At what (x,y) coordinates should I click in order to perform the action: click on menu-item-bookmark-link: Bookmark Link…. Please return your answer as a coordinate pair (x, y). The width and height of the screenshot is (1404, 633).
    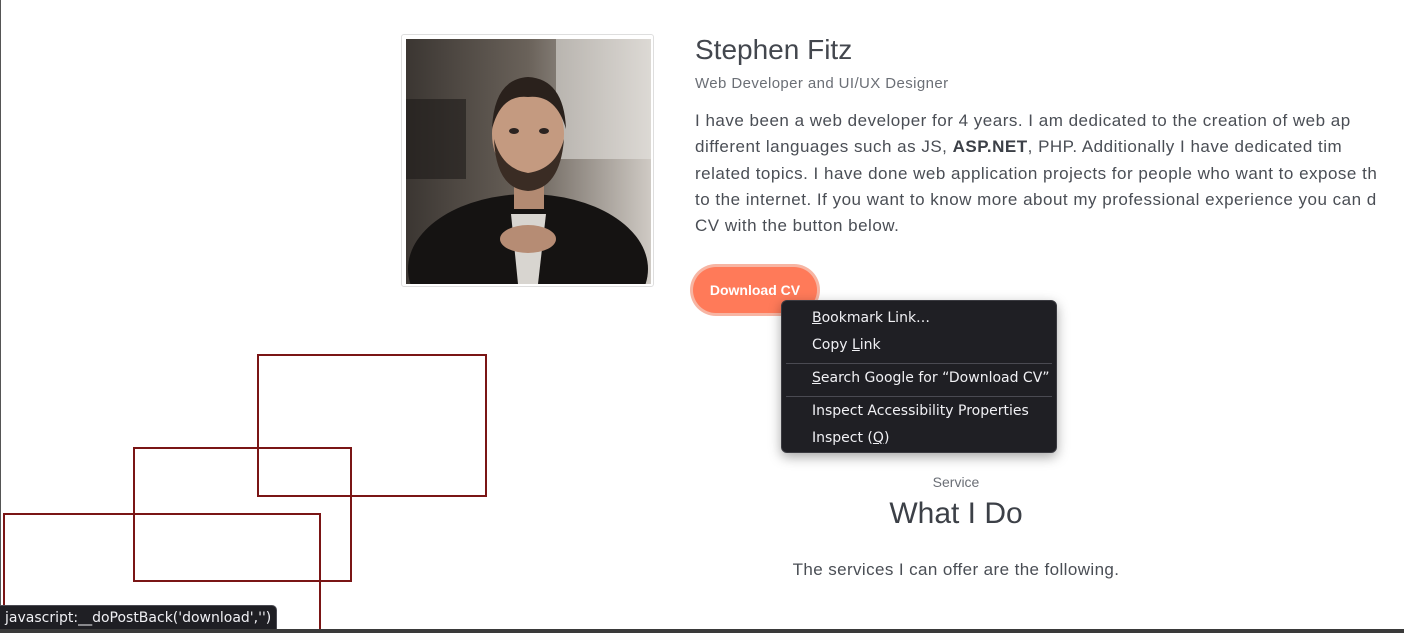
    Looking at the image, I should click on (919, 320).